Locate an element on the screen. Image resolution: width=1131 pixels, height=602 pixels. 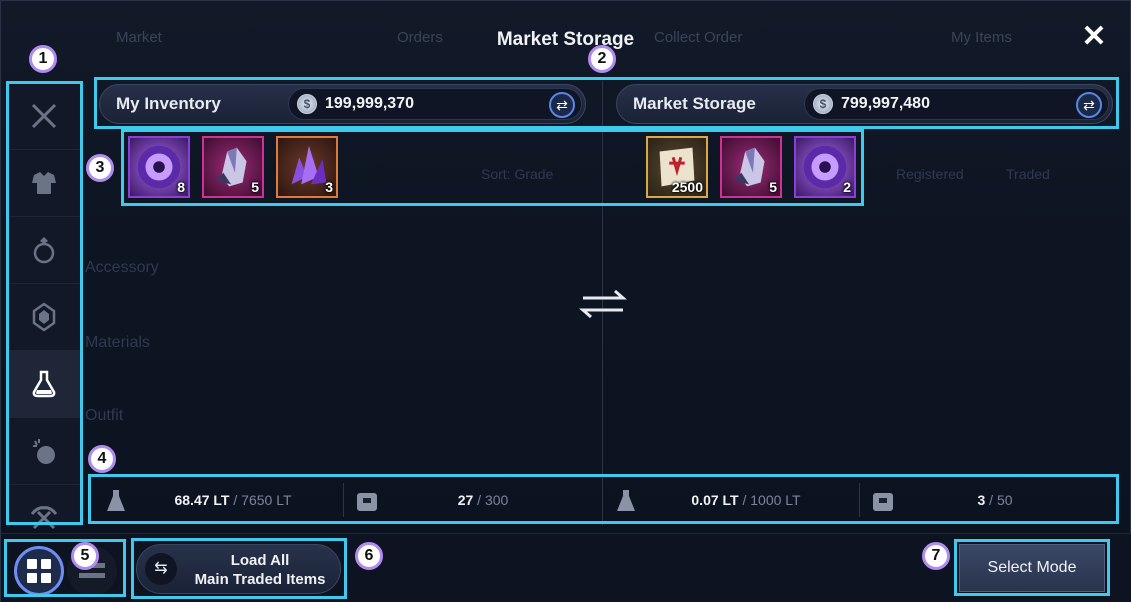
close-icon: ✕ is located at coordinates (1094, 37).